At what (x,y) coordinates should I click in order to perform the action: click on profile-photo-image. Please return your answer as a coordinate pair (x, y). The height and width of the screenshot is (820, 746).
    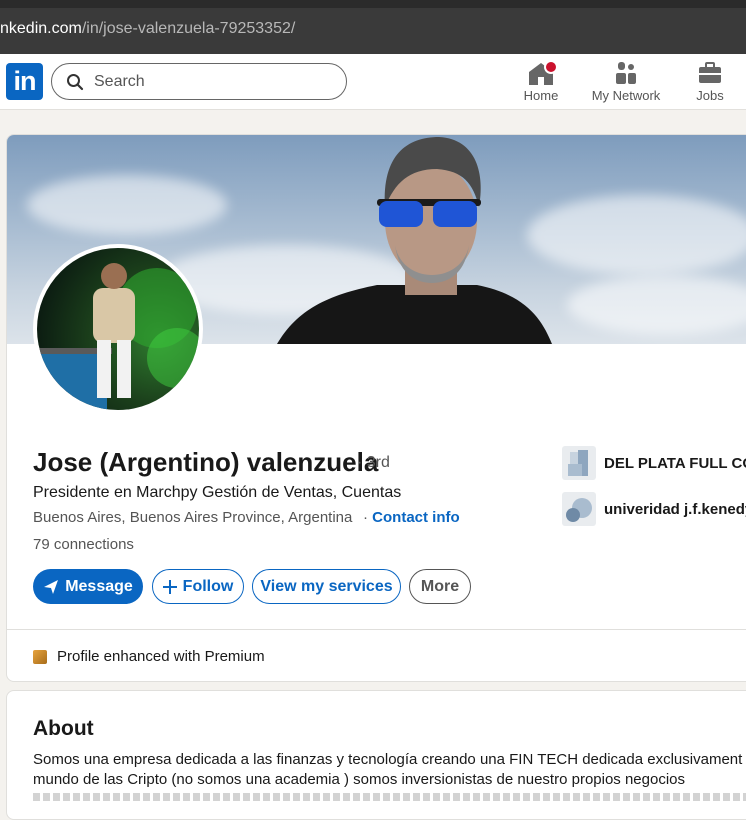
    Looking at the image, I should click on (118, 329).